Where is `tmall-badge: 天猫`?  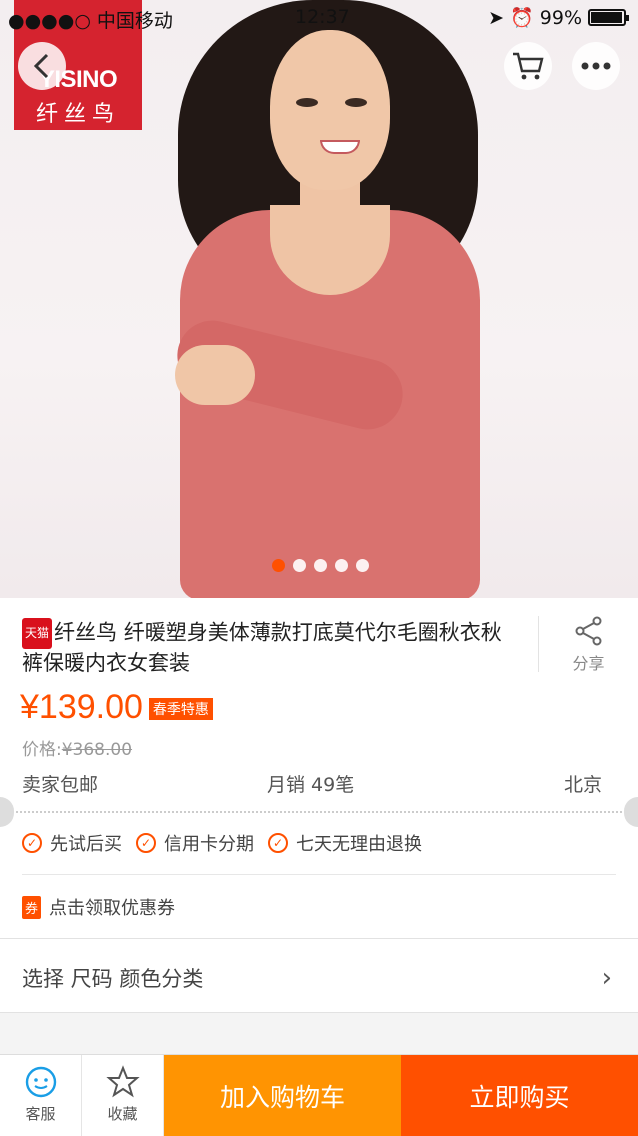 tmall-badge: 天猫 is located at coordinates (37, 633).